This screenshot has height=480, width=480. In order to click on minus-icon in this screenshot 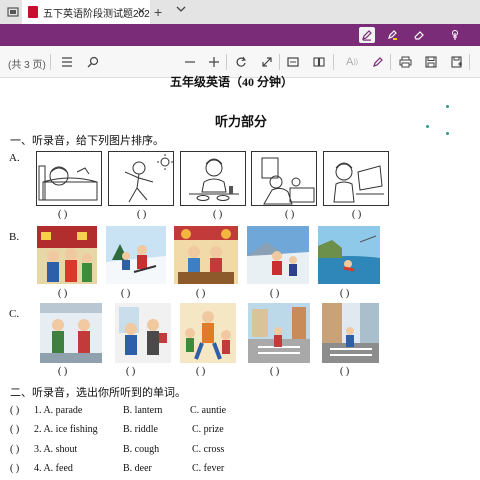, I will do `click(190, 62)`.